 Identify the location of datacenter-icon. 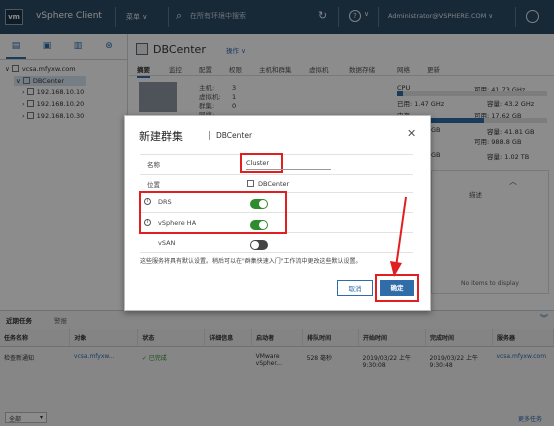
(250, 183).